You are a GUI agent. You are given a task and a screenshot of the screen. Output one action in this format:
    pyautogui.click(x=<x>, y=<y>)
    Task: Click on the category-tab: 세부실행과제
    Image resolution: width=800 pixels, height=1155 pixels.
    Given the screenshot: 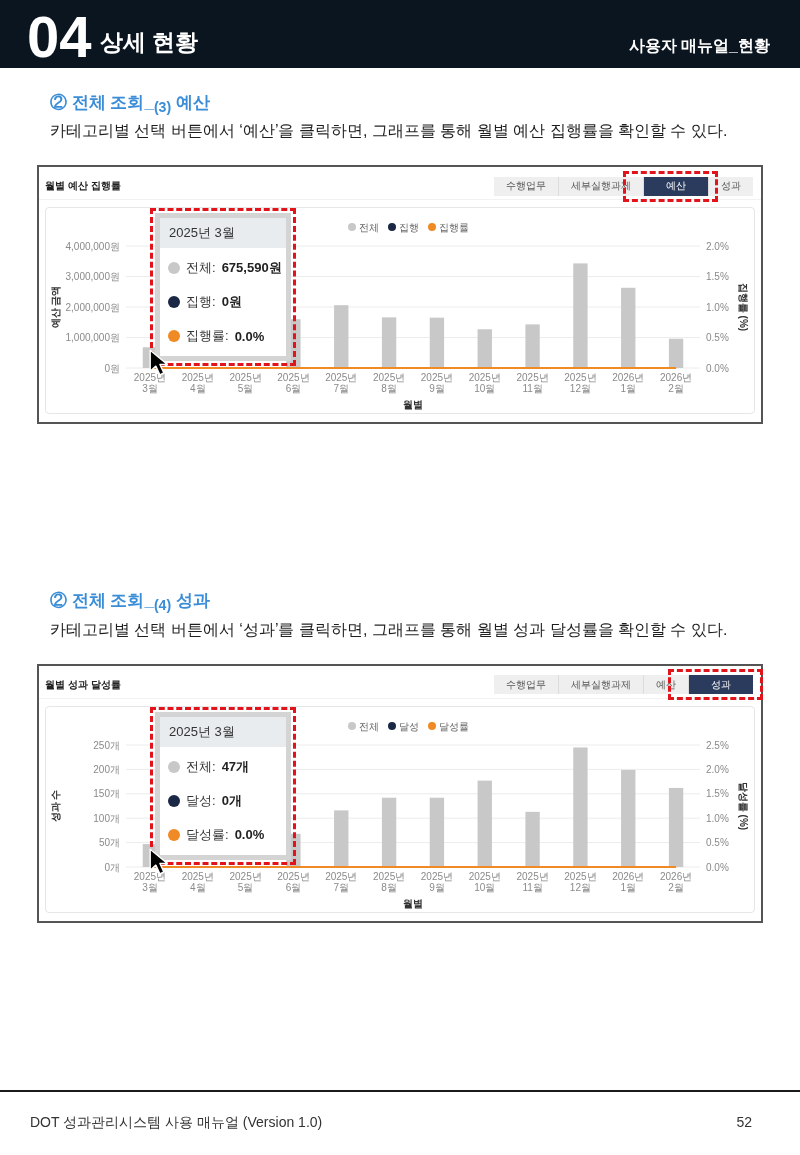 What is the action you would take?
    pyautogui.click(x=600, y=685)
    